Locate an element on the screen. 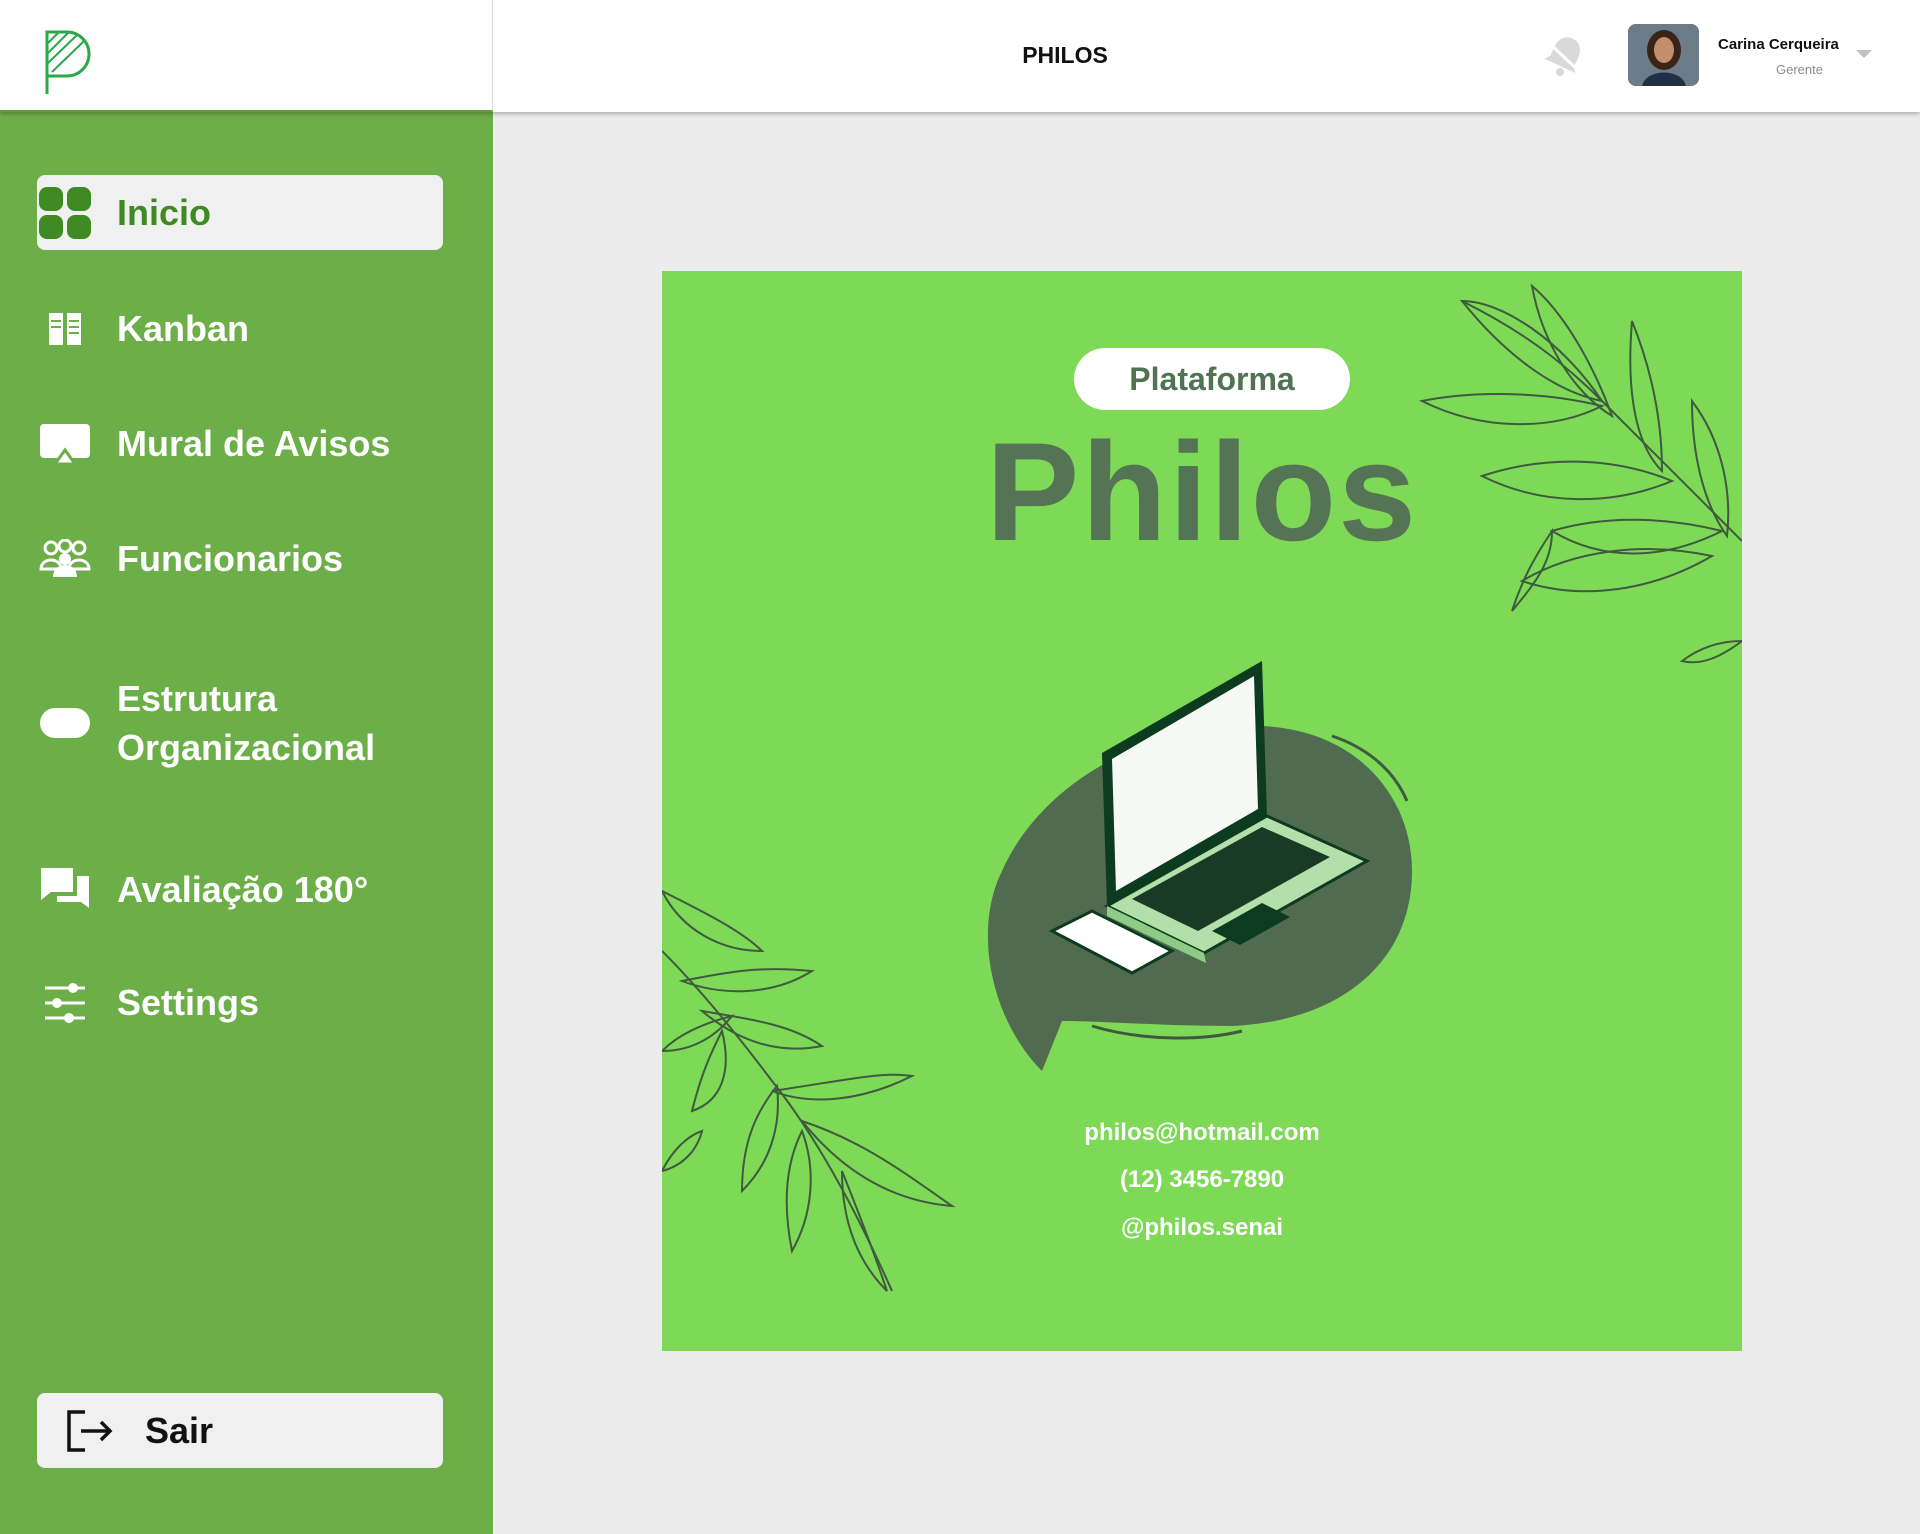 The width and height of the screenshot is (1920, 1534). user-role: Gerente is located at coordinates (1799, 69).